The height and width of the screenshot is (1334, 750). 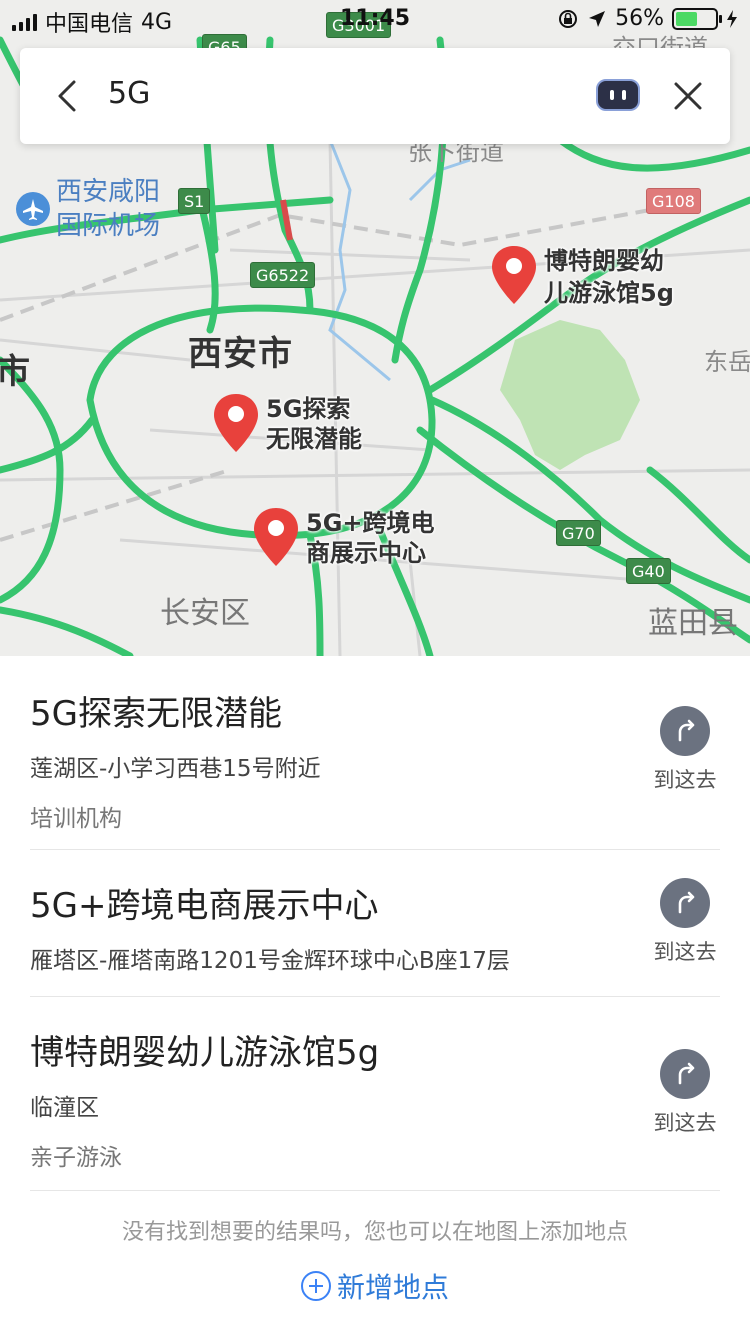 I want to click on add-place-button: 新增地点, so click(x=375, y=1286).